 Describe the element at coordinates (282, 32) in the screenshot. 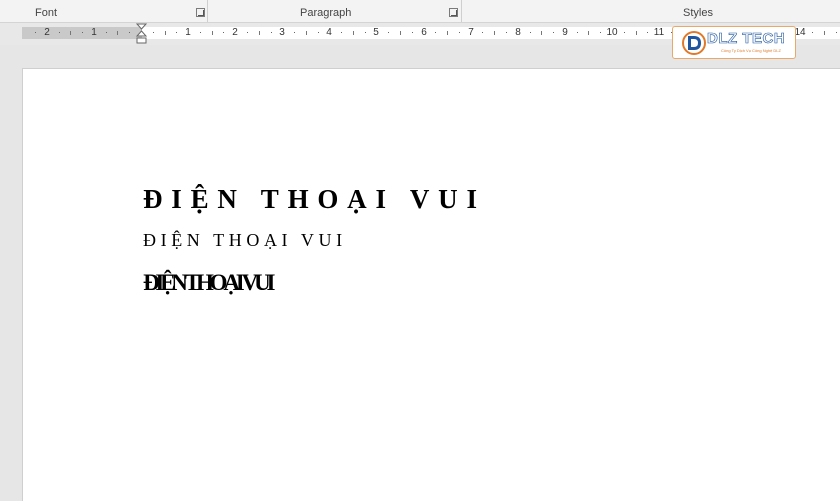

I see `ruler-number: 3` at that location.